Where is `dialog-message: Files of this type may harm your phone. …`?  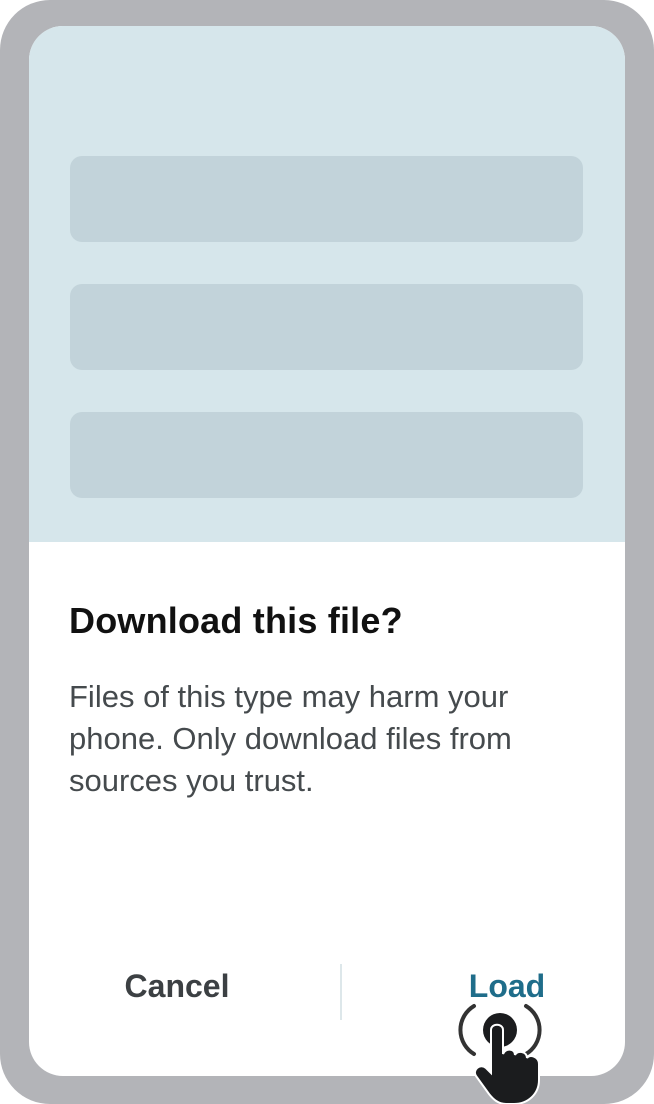
dialog-message: Files of this type may harm your phone. … is located at coordinates (290, 738).